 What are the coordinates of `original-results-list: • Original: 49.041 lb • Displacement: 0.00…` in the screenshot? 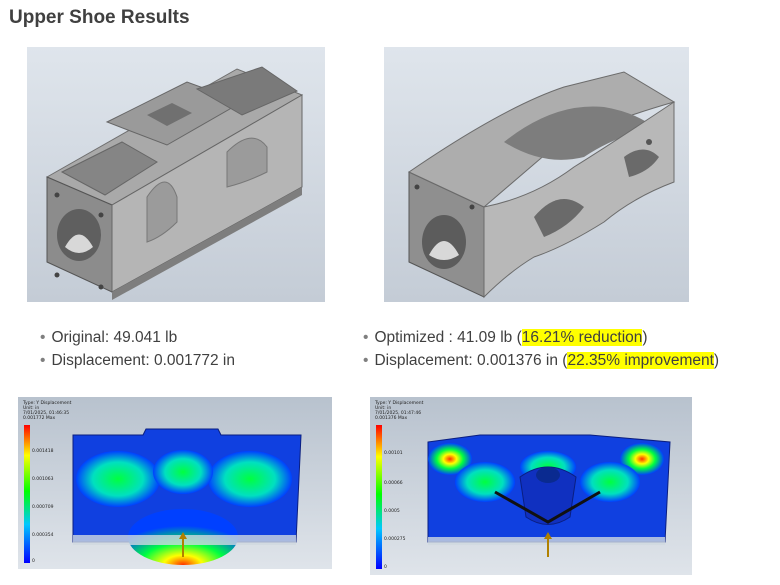 It's located at (137, 352).